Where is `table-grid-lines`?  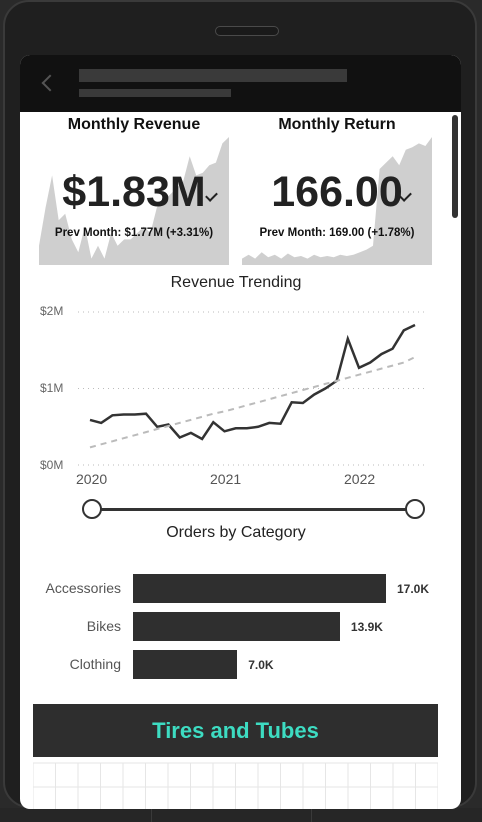
table-grid-lines is located at coordinates (235, 785).